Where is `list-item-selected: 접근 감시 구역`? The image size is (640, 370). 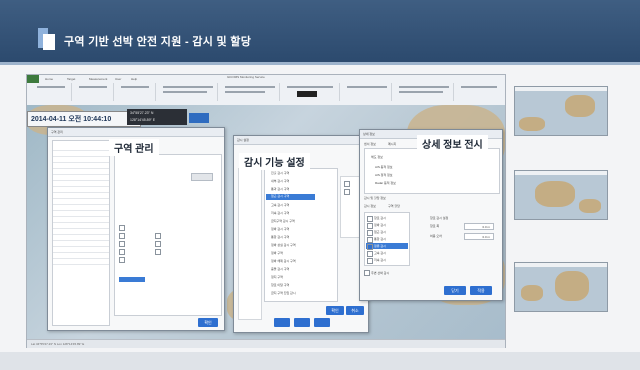
list-item-selected: 접근 감시 구역 is located at coordinates (290, 197).